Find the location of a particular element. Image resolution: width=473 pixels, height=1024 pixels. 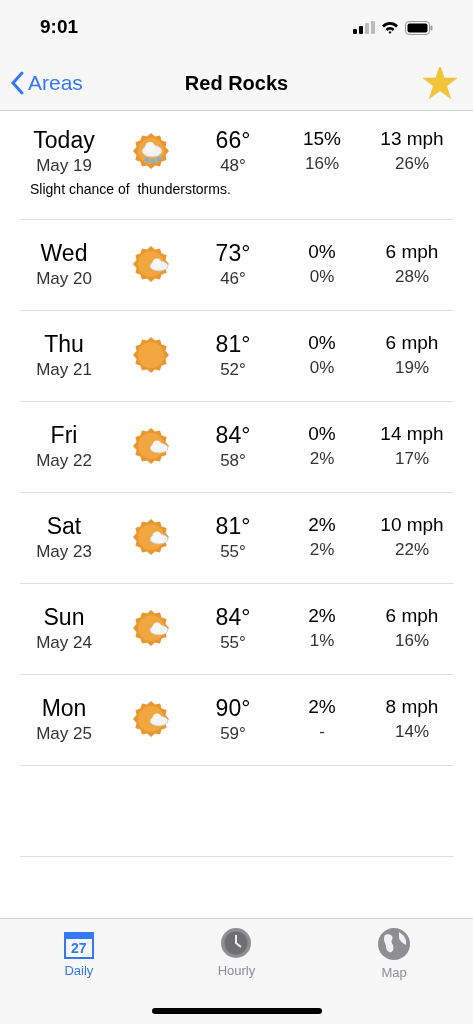

humidity: 26% is located at coordinates (412, 164).